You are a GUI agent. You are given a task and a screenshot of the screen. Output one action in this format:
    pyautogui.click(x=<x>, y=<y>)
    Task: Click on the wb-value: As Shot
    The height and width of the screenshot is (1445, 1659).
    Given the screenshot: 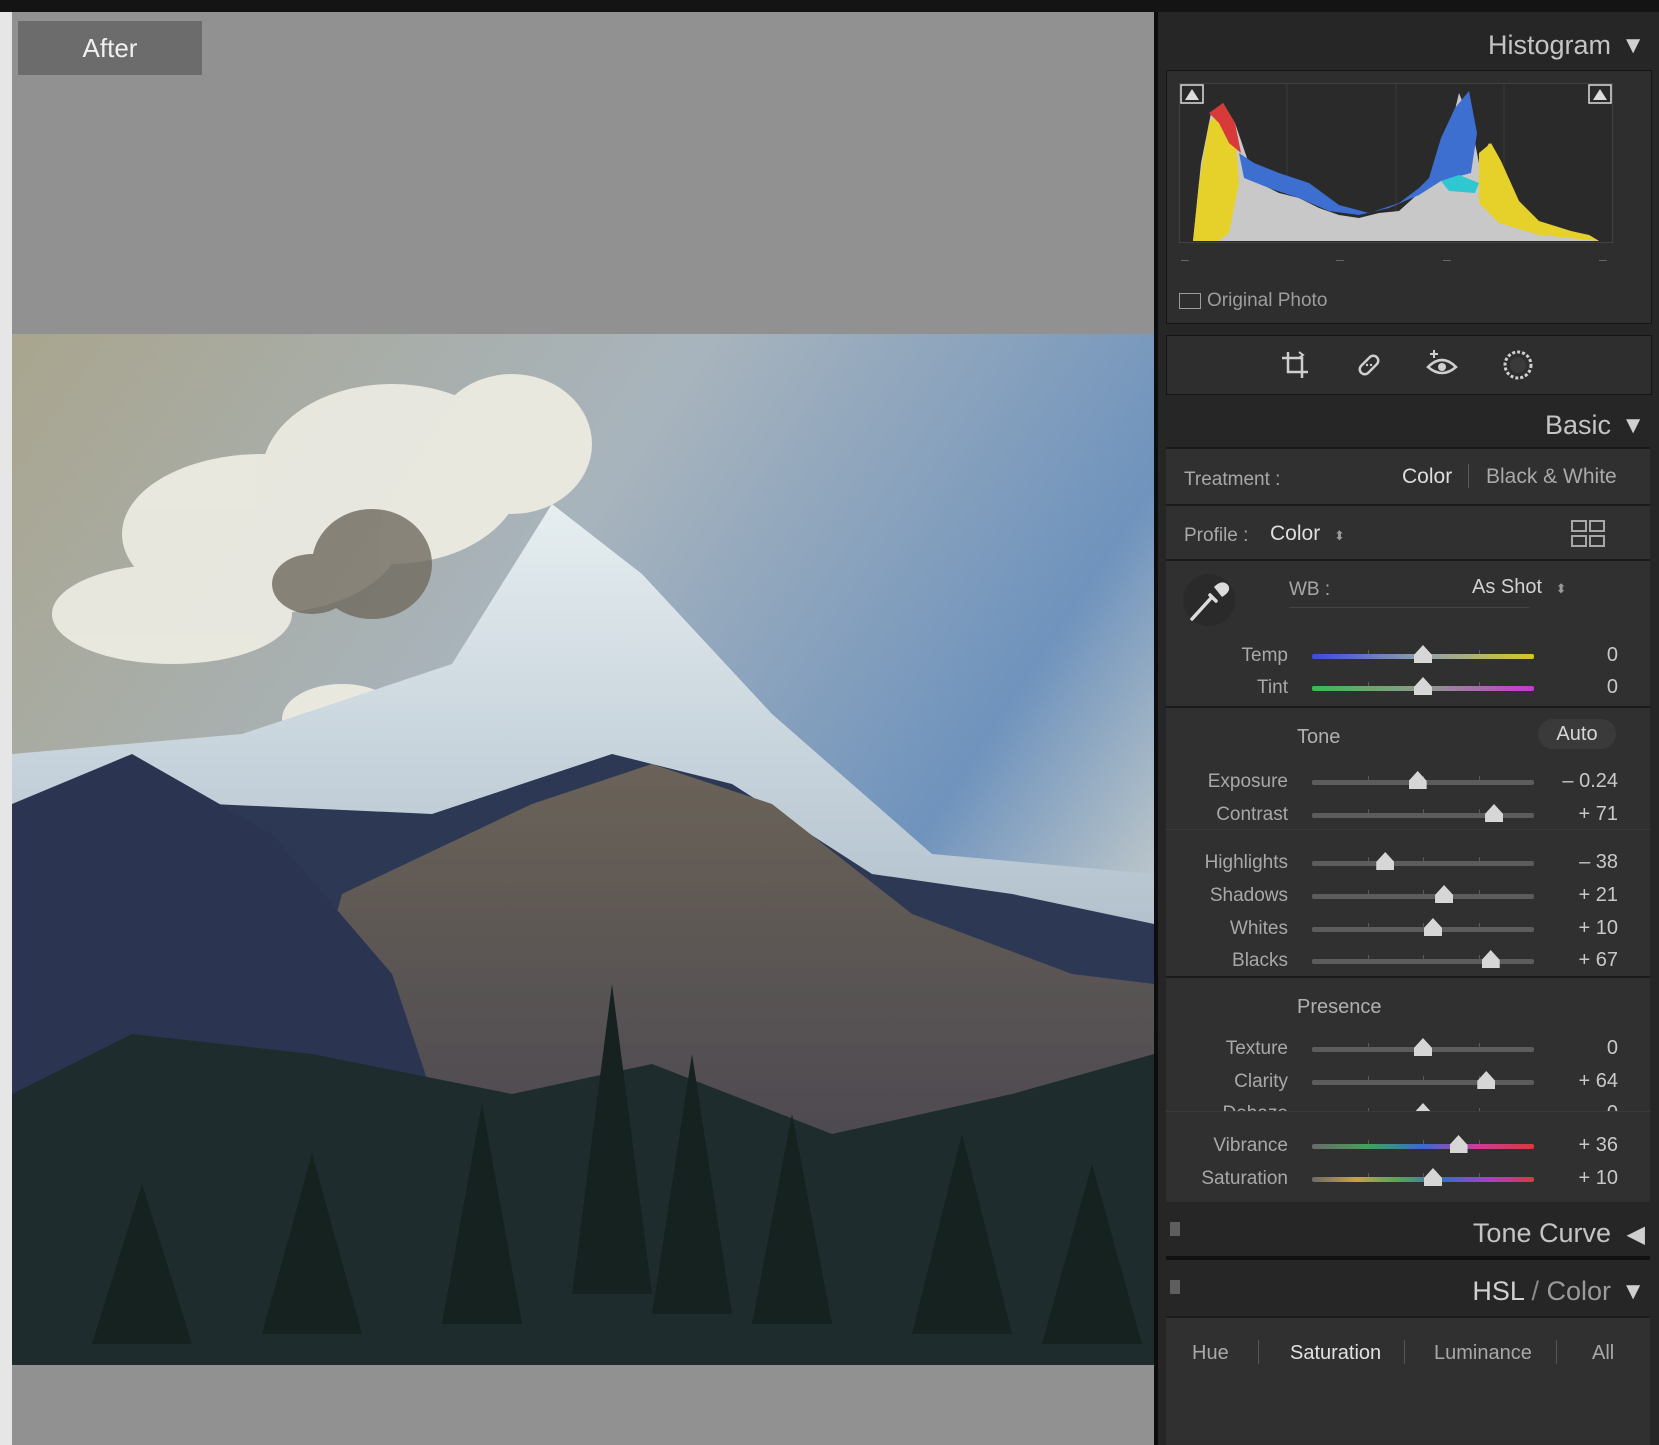 What is the action you would take?
    pyautogui.click(x=1507, y=587)
    